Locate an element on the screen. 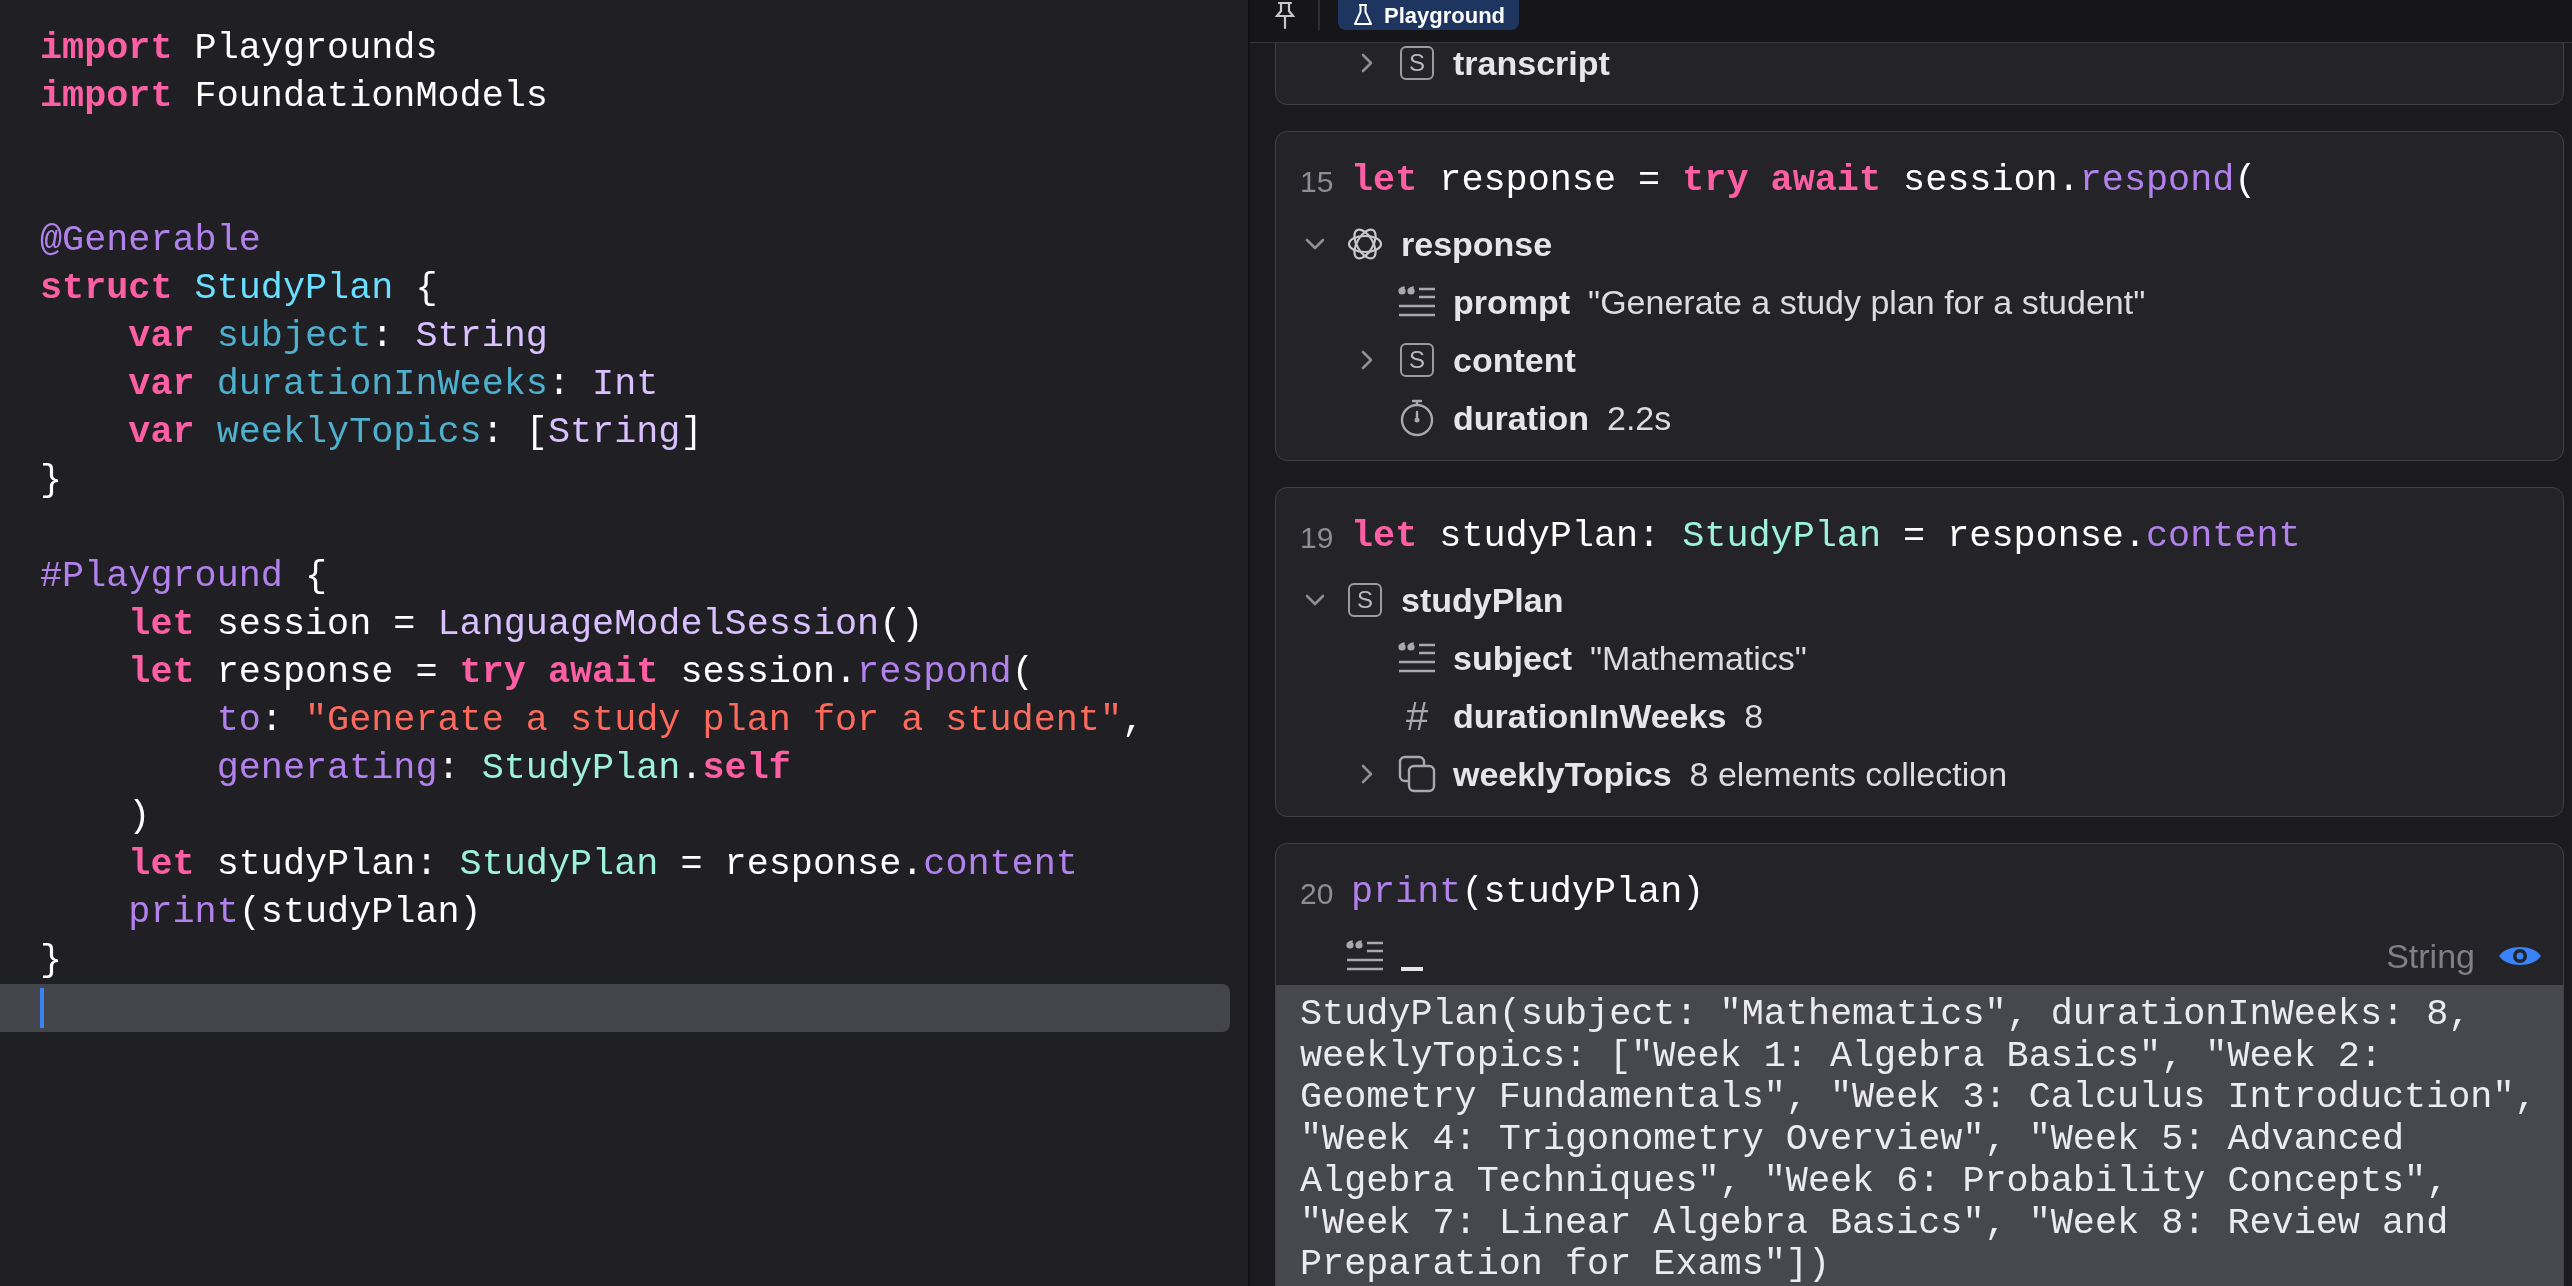 The width and height of the screenshot is (2572, 1286). field-name: content is located at coordinates (1514, 360).